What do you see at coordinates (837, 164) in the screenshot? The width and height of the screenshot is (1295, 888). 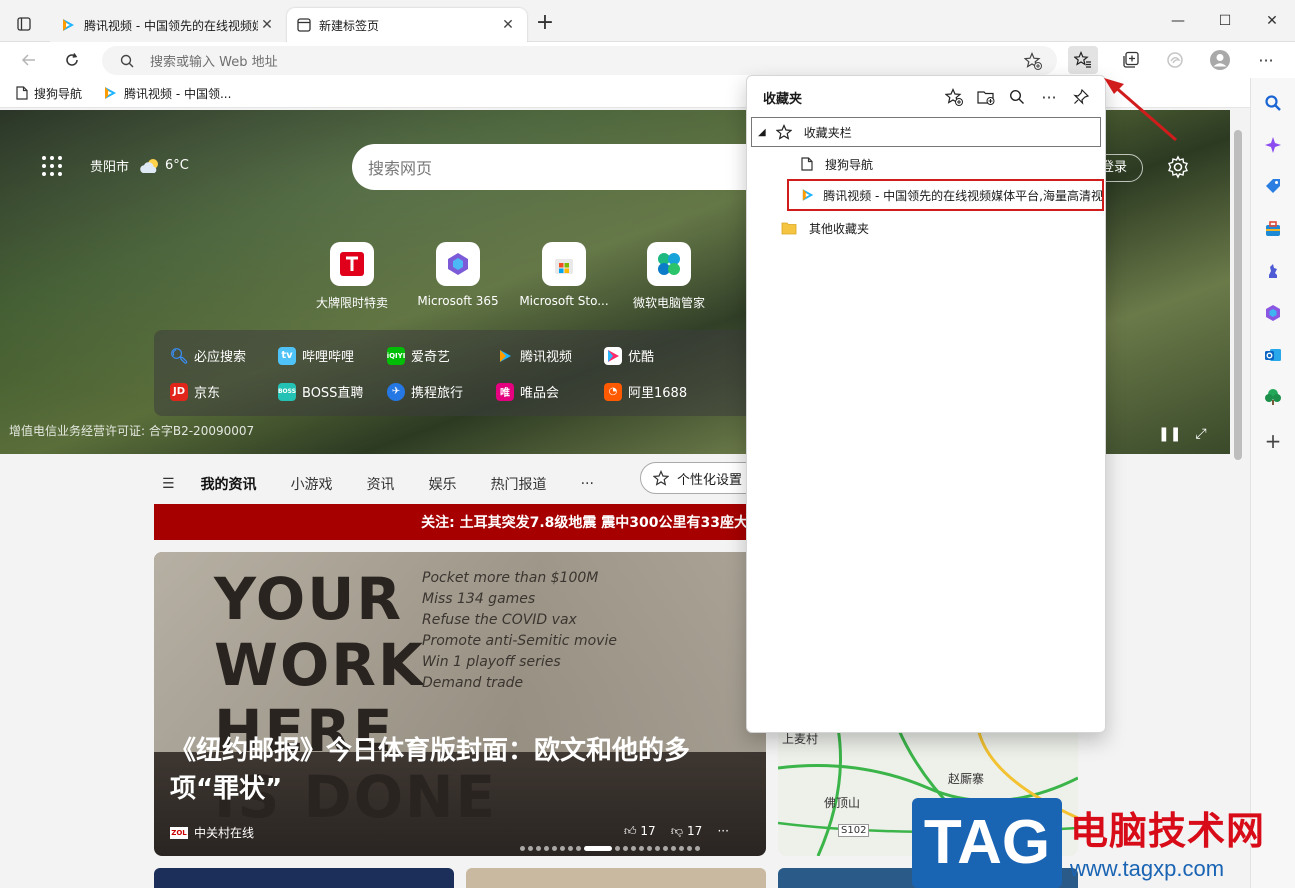 I see `favorite-item-sogou: 搜狗导航` at bounding box center [837, 164].